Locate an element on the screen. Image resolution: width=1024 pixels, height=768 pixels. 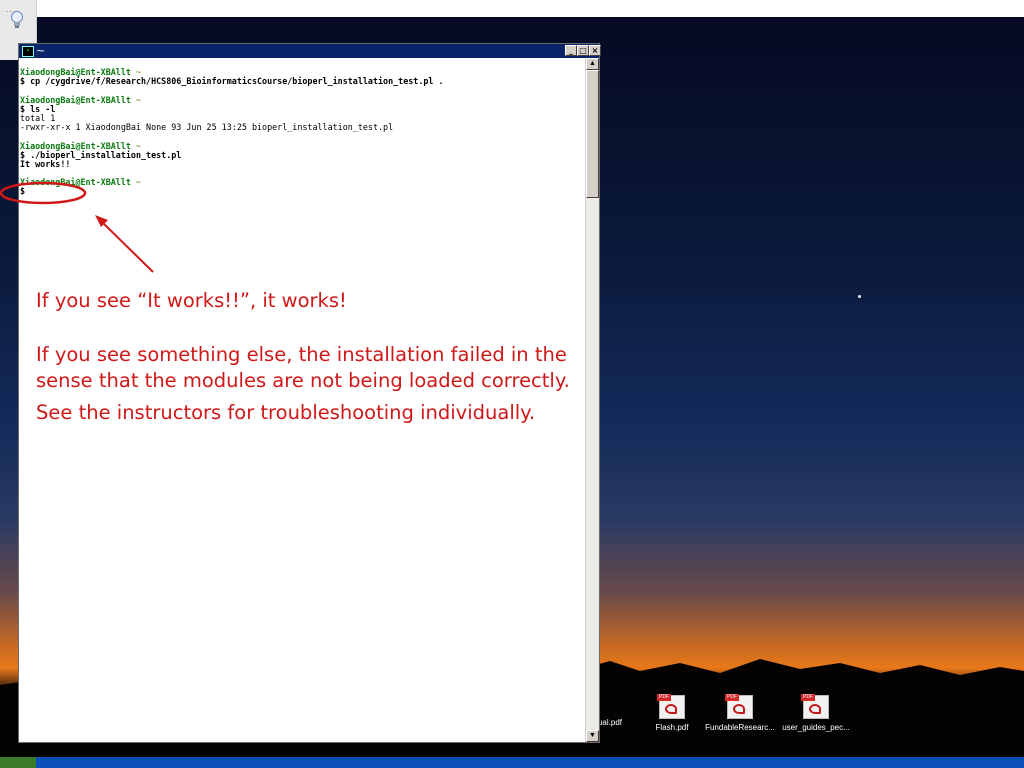
annotation-success: If you see “It works!!”, it works! is located at coordinates (191, 300).